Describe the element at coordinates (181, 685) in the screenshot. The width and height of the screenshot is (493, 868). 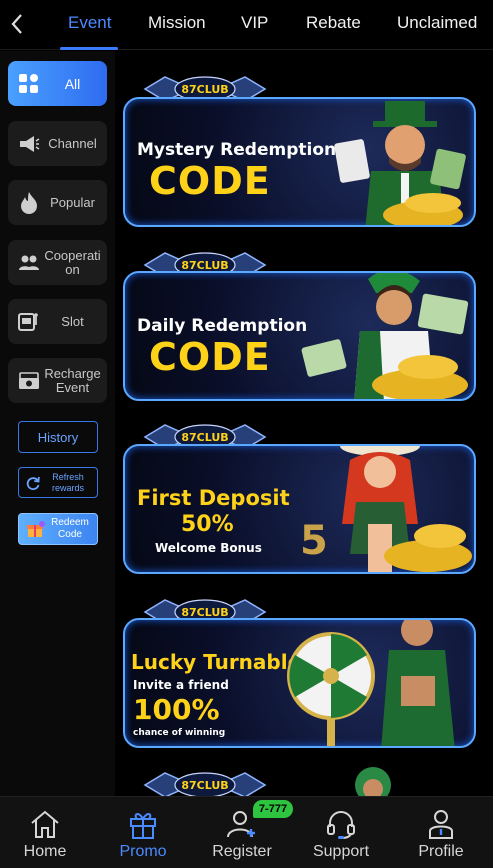
I see `banner-invite-text: Invite a friend` at that location.